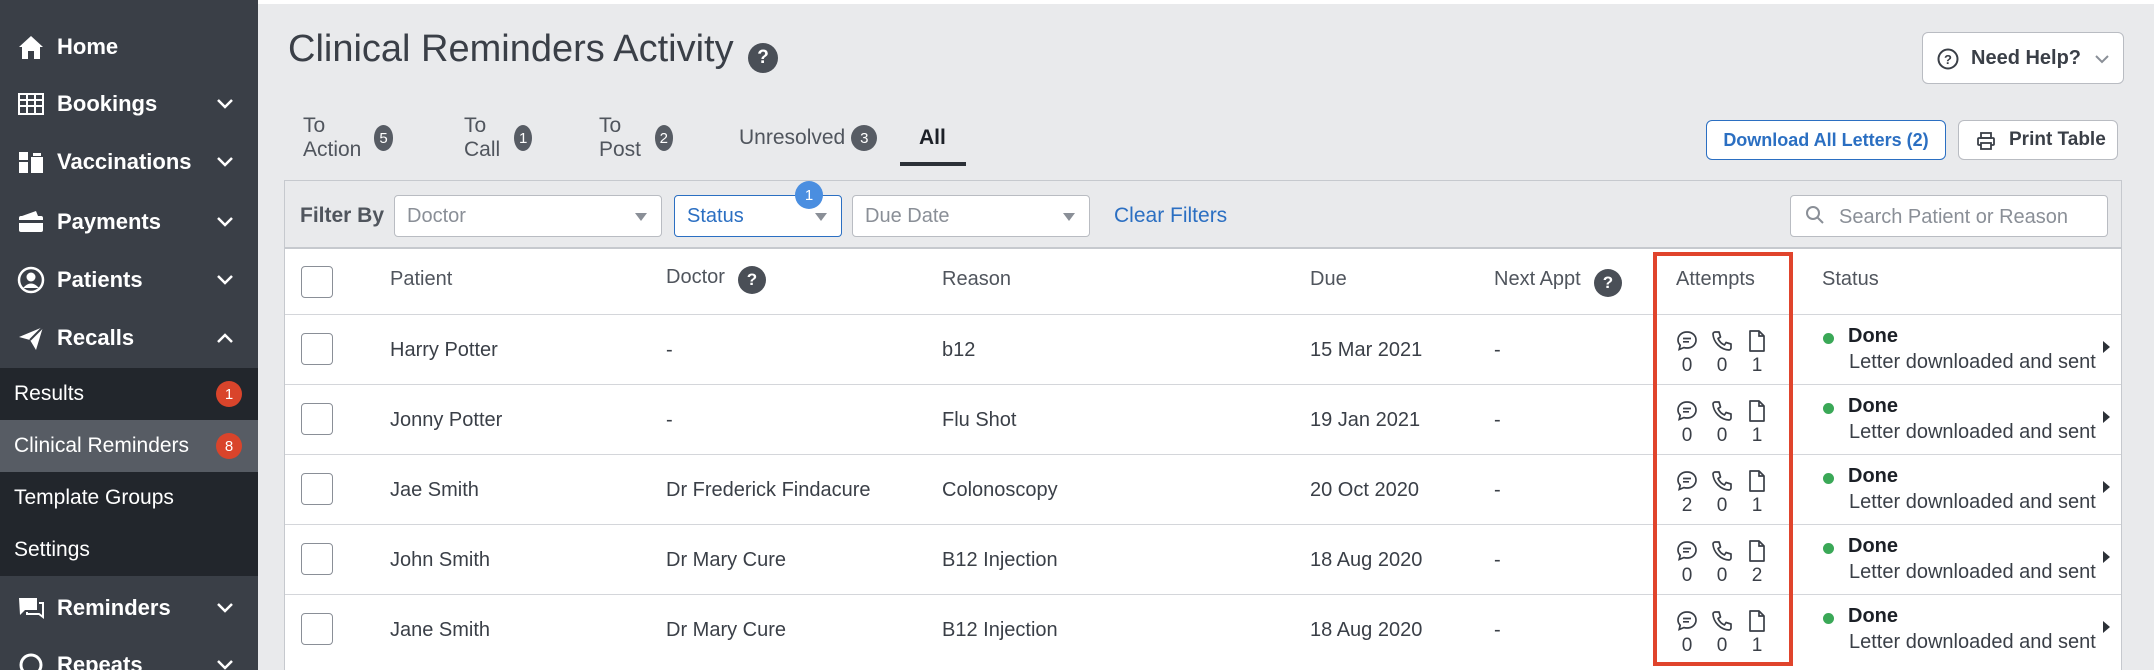 The width and height of the screenshot is (2154, 670). I want to click on download-letters-button: Download All Letters (2), so click(1826, 140).